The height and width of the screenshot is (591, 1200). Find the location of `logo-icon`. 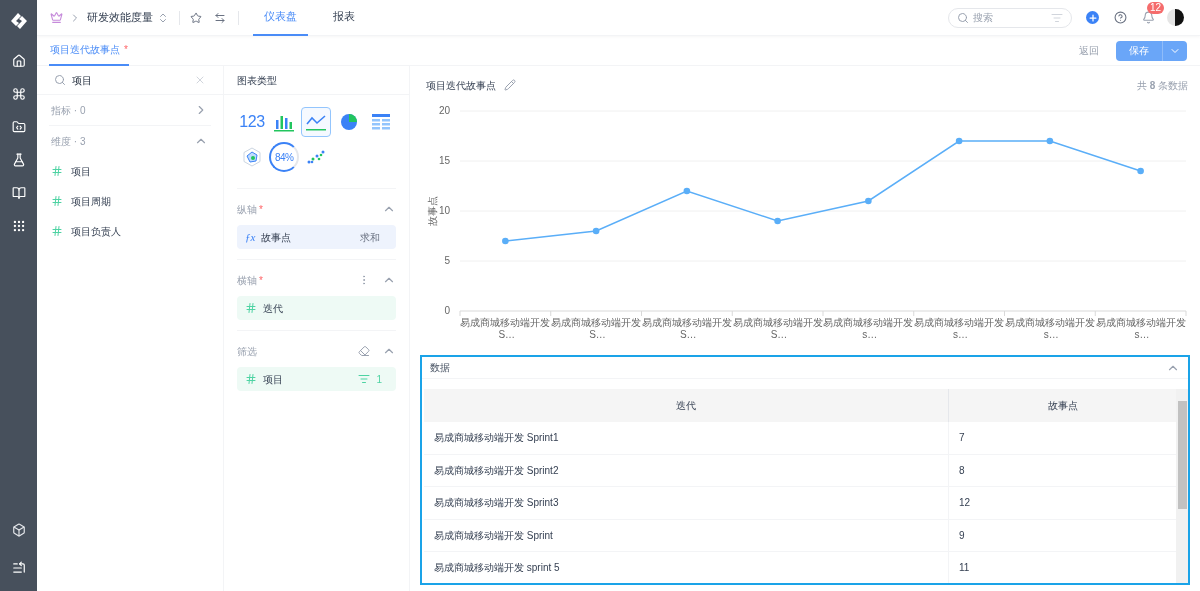

logo-icon is located at coordinates (18, 21).